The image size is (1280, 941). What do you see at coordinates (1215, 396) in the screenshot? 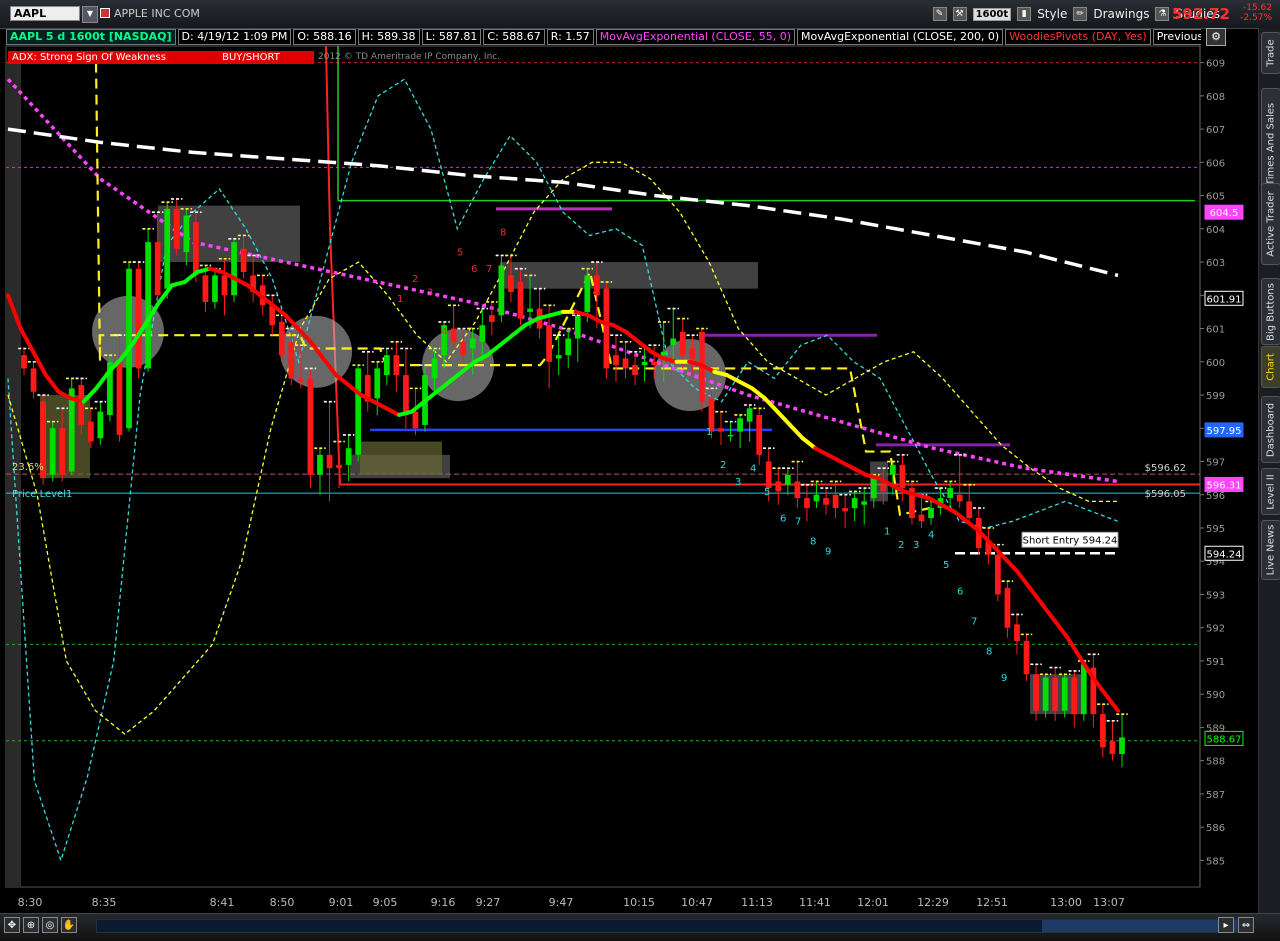
I see `y-tick-label: 599` at bounding box center [1215, 396].